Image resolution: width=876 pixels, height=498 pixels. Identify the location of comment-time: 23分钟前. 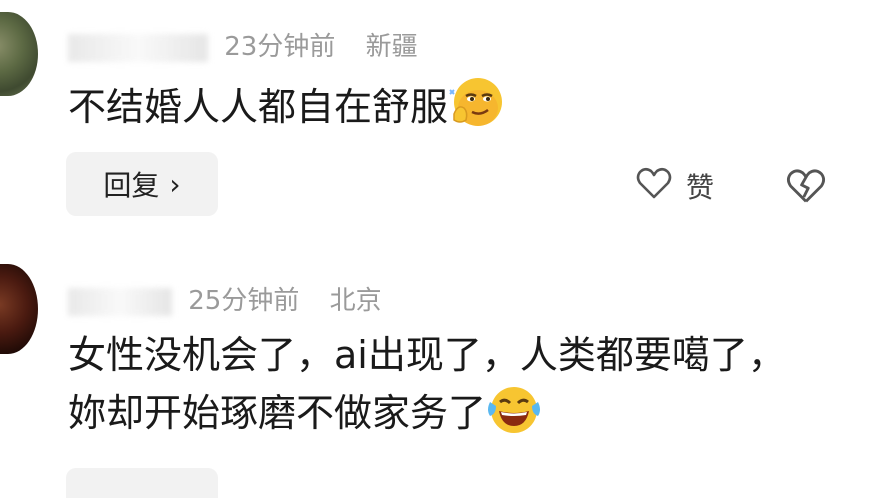
(280, 47).